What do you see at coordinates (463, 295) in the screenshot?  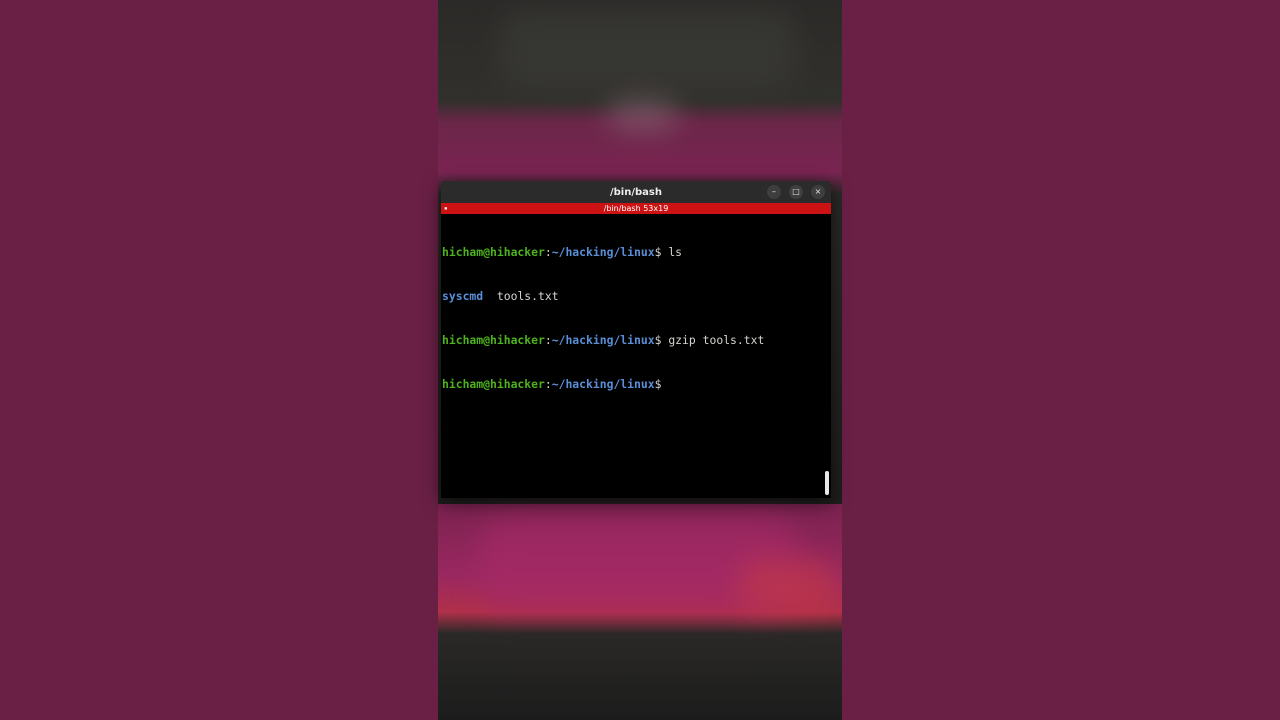 I see `output-directory: syscmd` at bounding box center [463, 295].